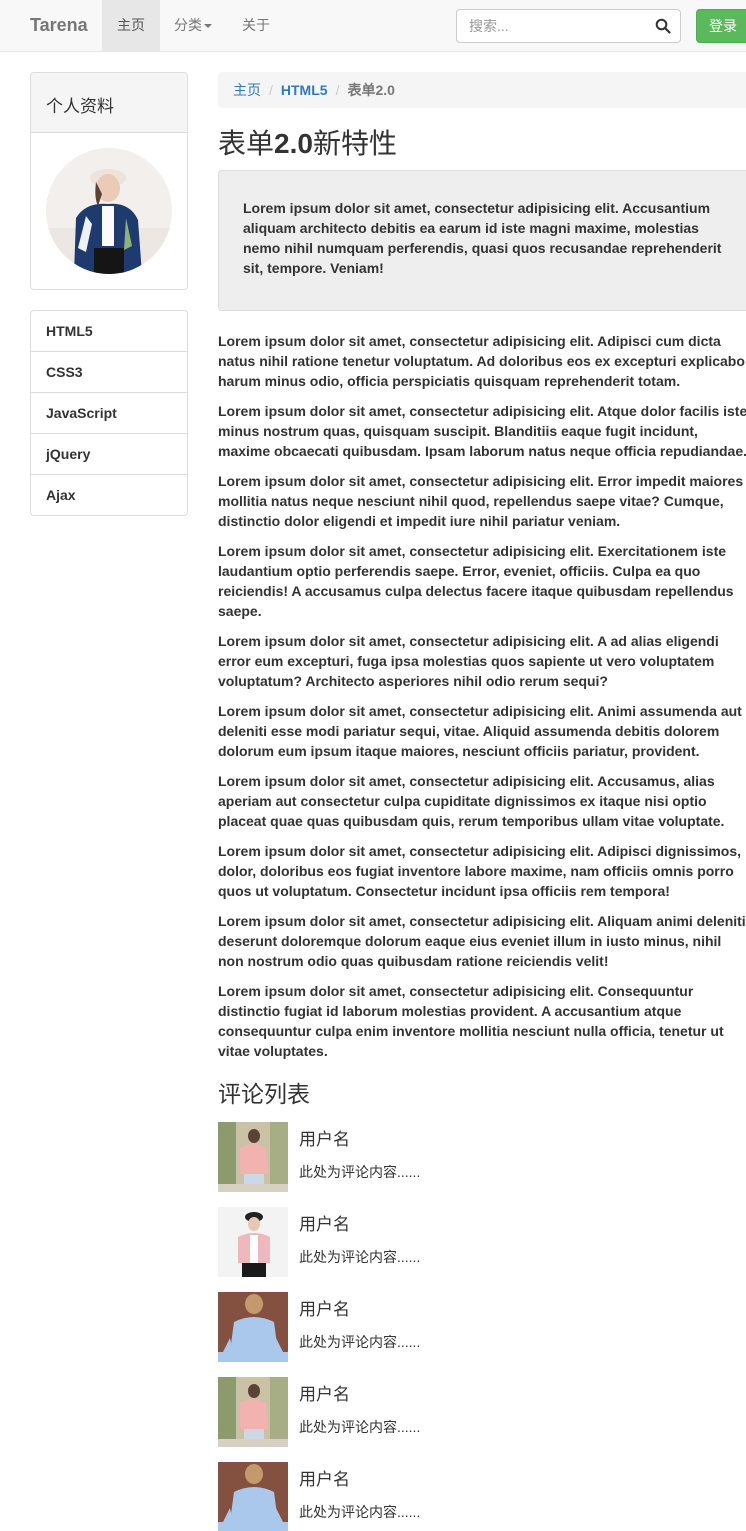 This screenshot has height=1531, width=746. What do you see at coordinates (109, 103) in the screenshot?
I see `profile-panel-title: 个人资料` at bounding box center [109, 103].